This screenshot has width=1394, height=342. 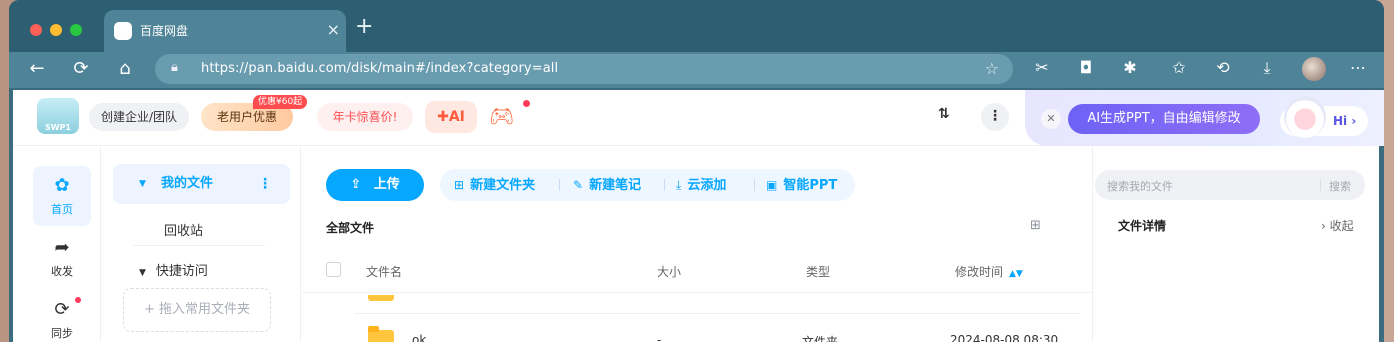 I want to click on new-folder-button: ⊞ 新建文件夹, so click(x=494, y=185).